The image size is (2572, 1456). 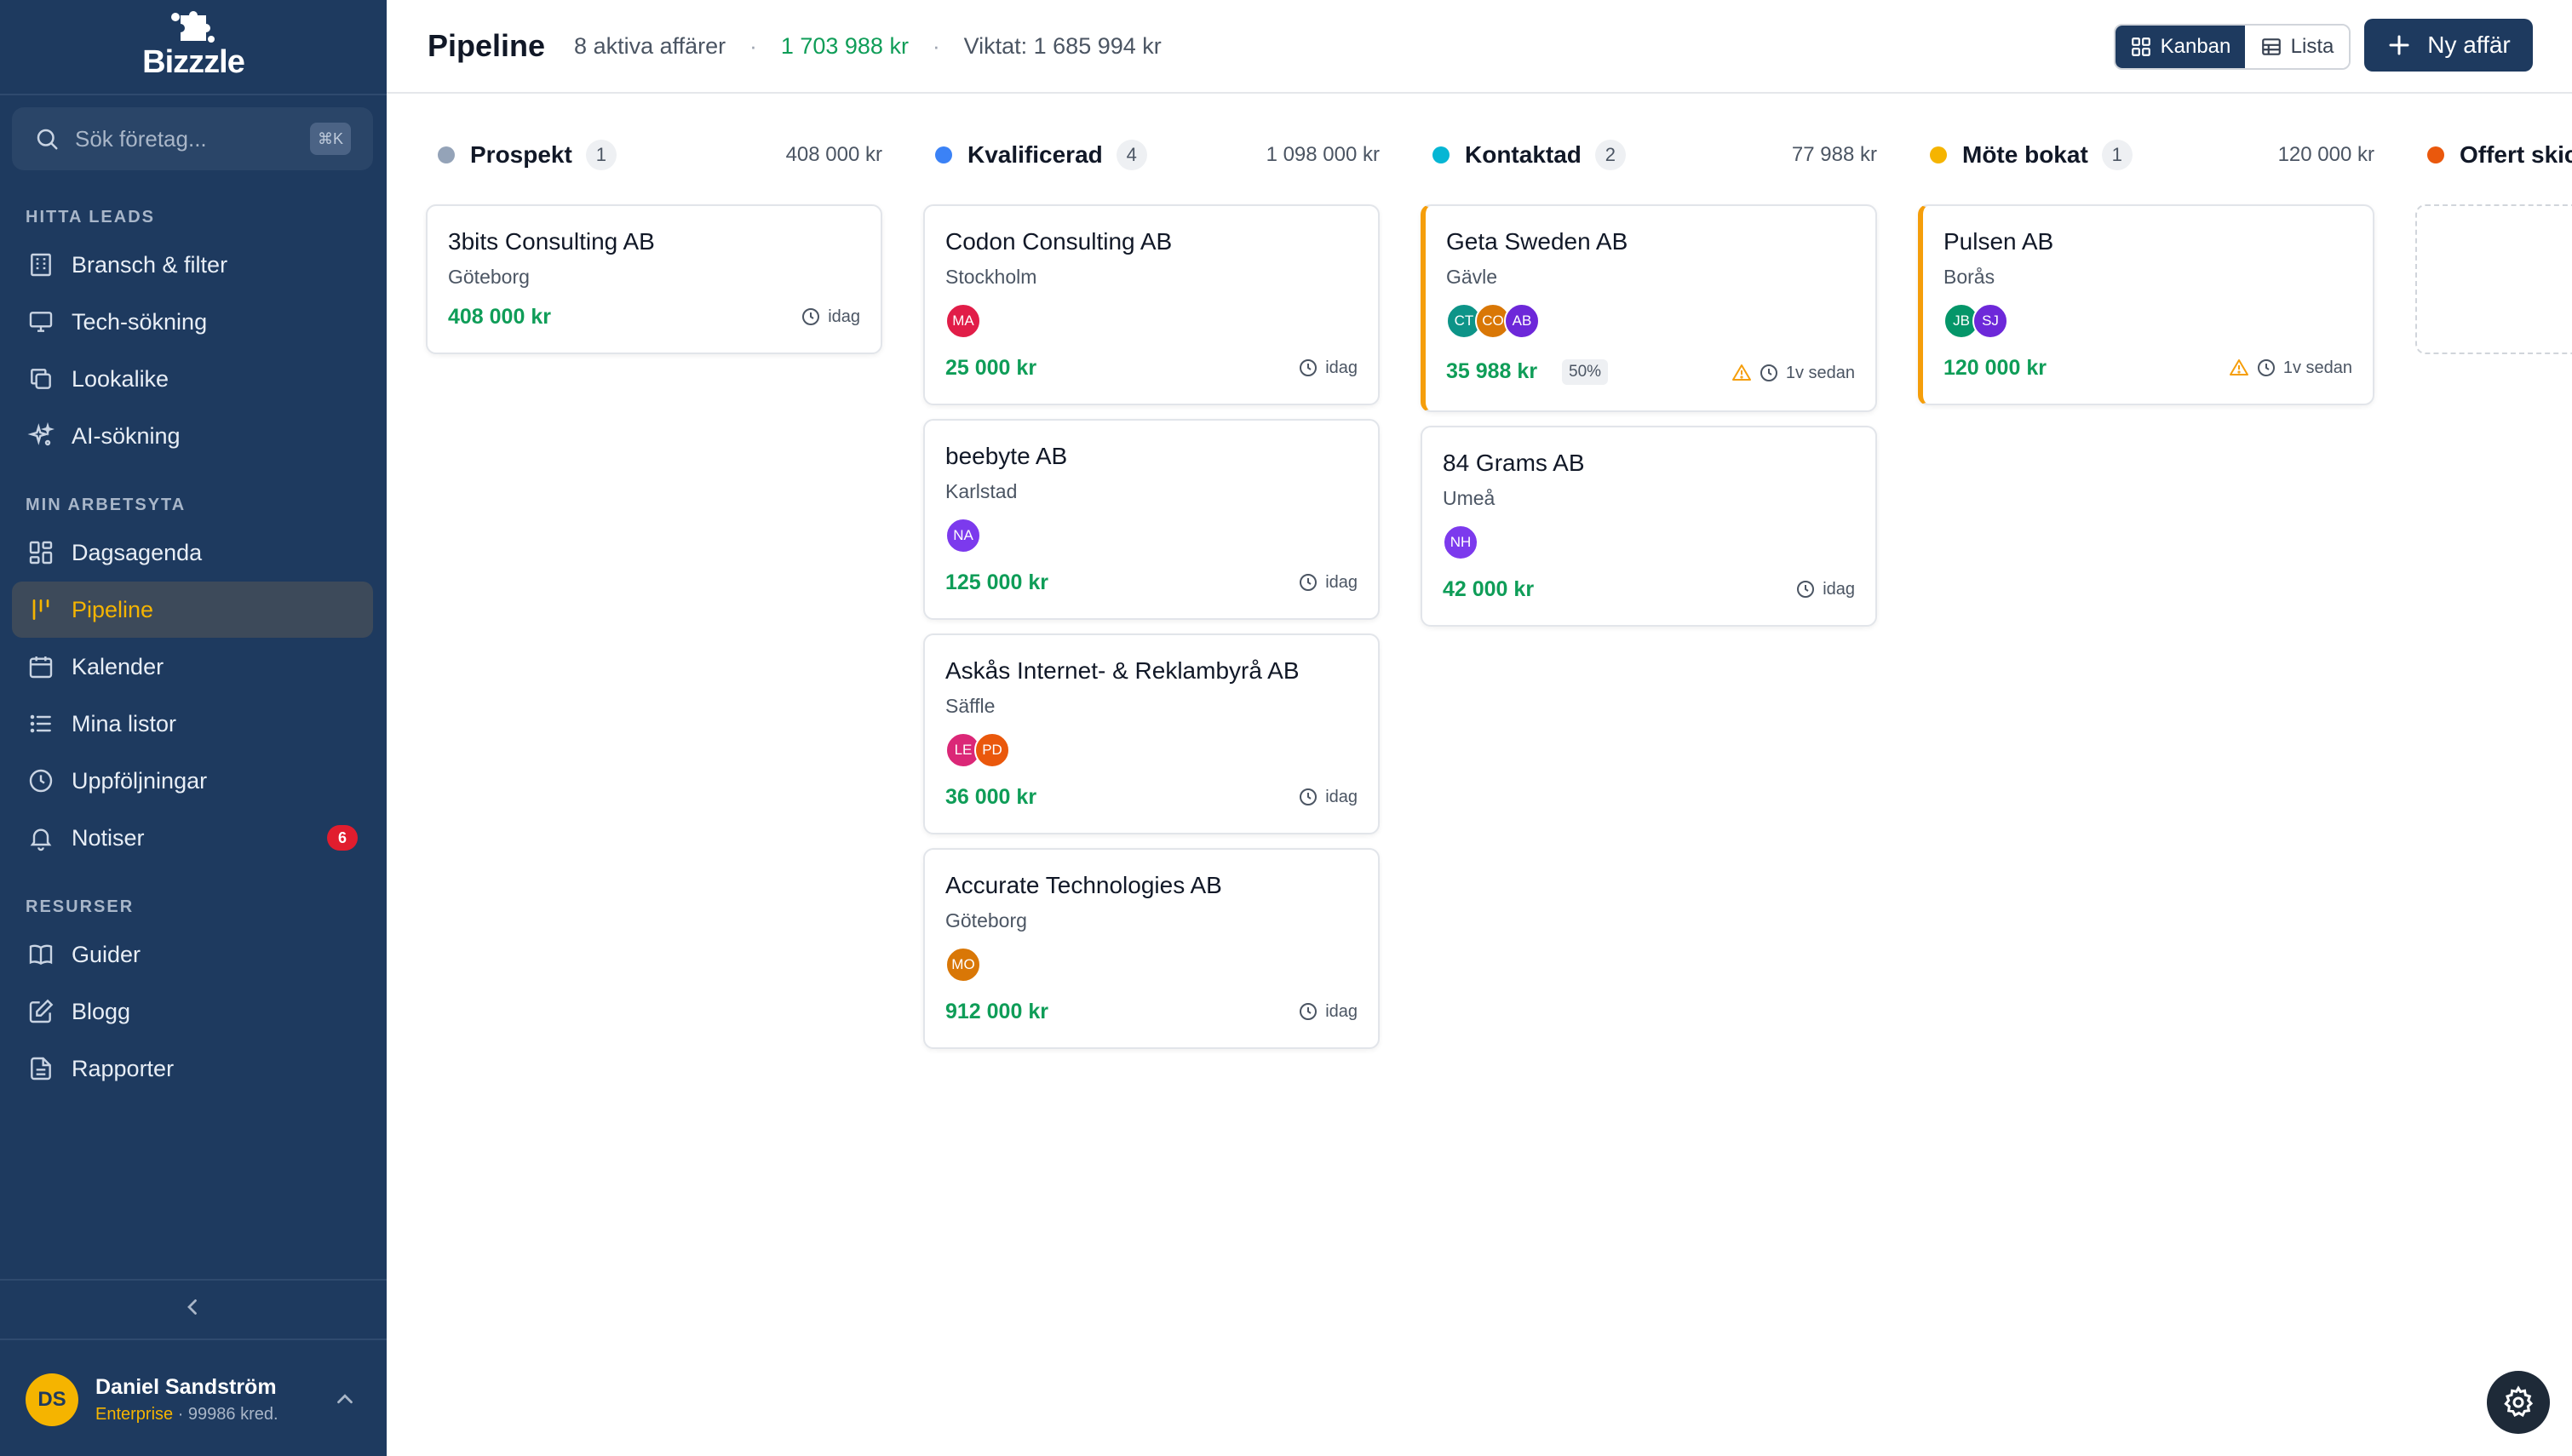 What do you see at coordinates (41, 955) in the screenshot?
I see `book-icon` at bounding box center [41, 955].